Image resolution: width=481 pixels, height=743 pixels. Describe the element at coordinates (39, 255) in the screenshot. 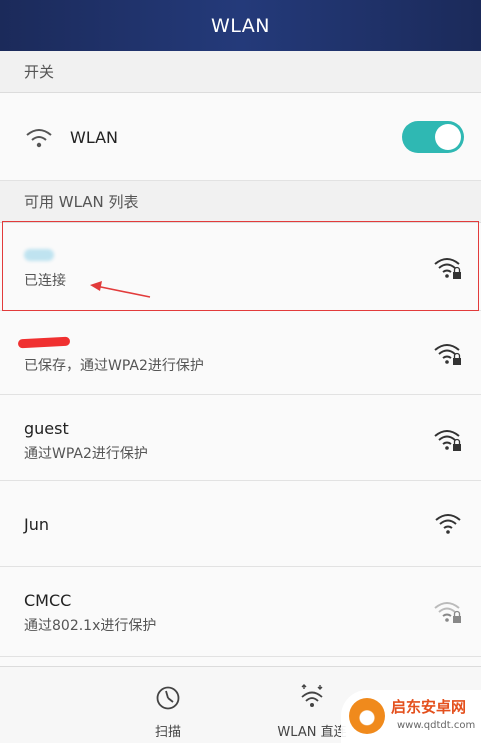

I see `blurred-network-name` at that location.